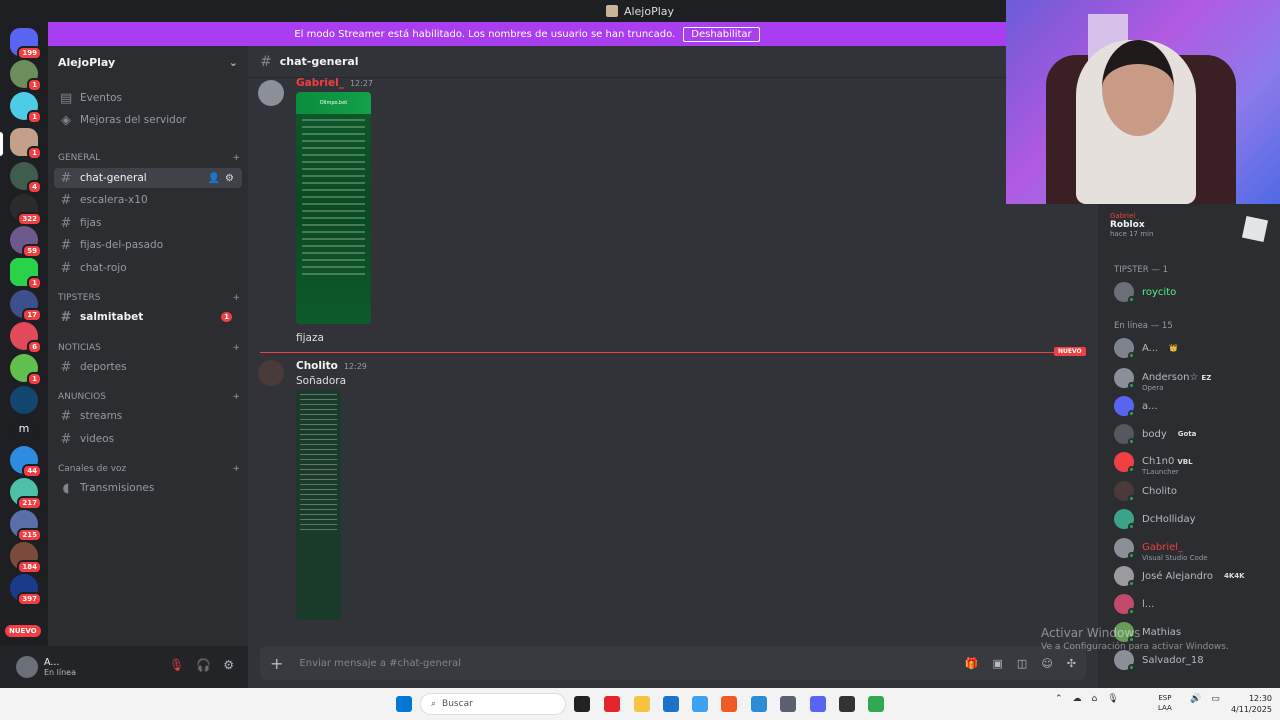 The image size is (1280, 720). I want to click on channel-fijas: # fijas, so click(148, 223).